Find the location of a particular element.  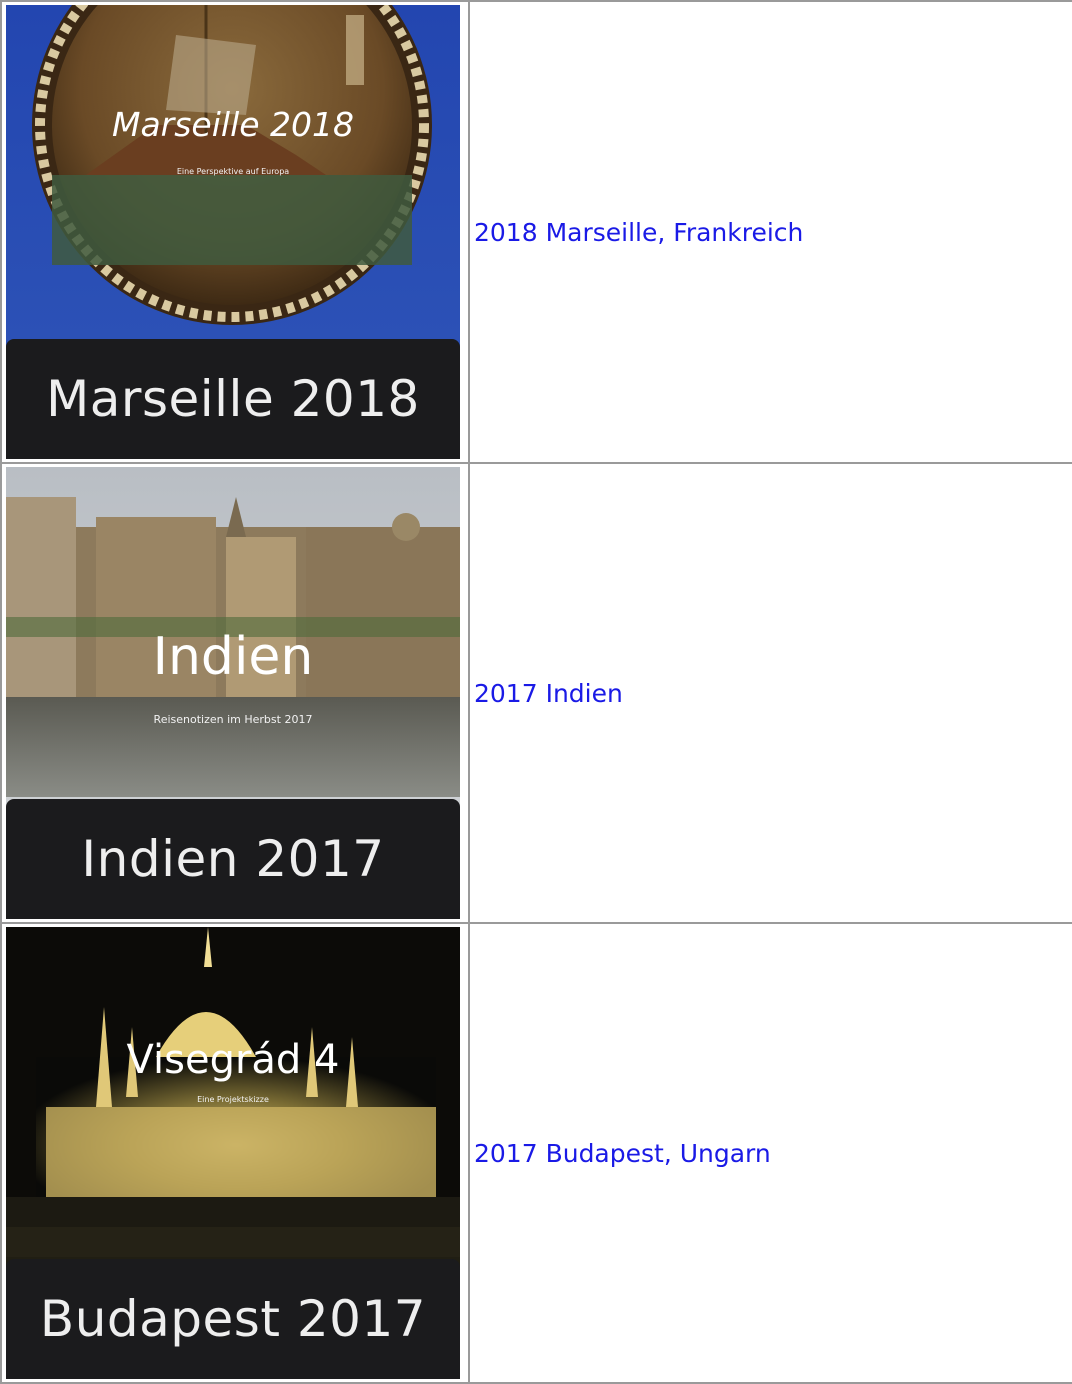

caption-bar: Marseille 2018 is located at coordinates (233, 399).